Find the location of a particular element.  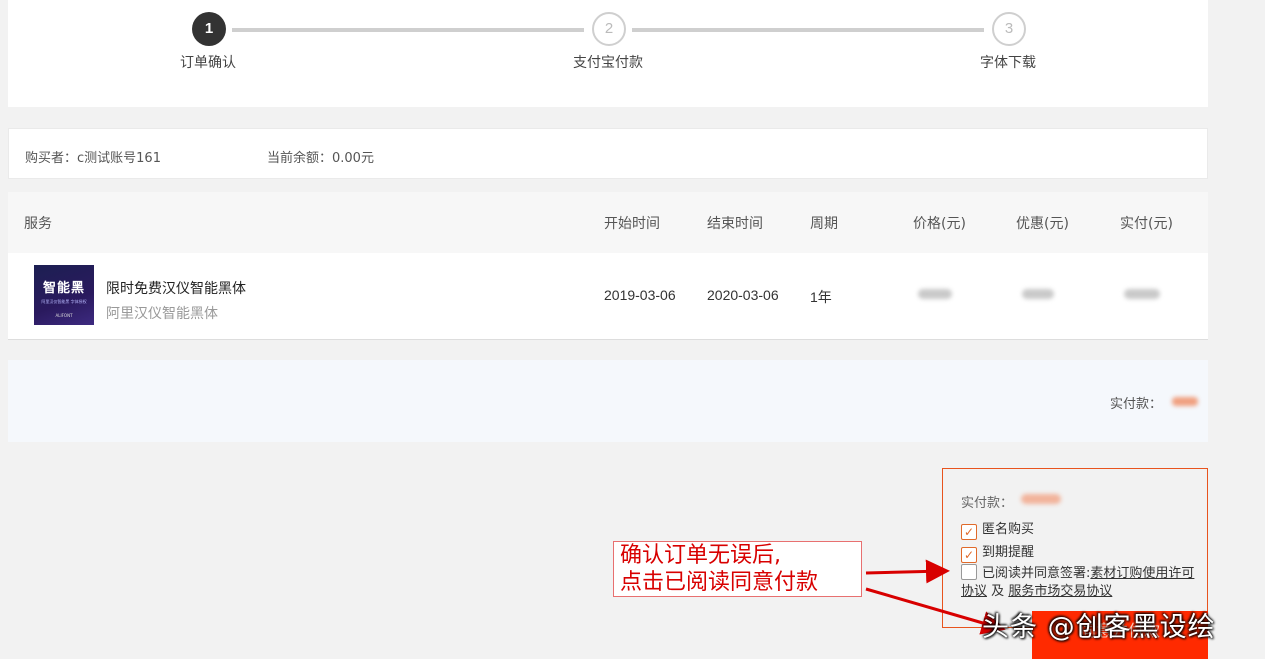

discount-value-blurred is located at coordinates (1038, 294).